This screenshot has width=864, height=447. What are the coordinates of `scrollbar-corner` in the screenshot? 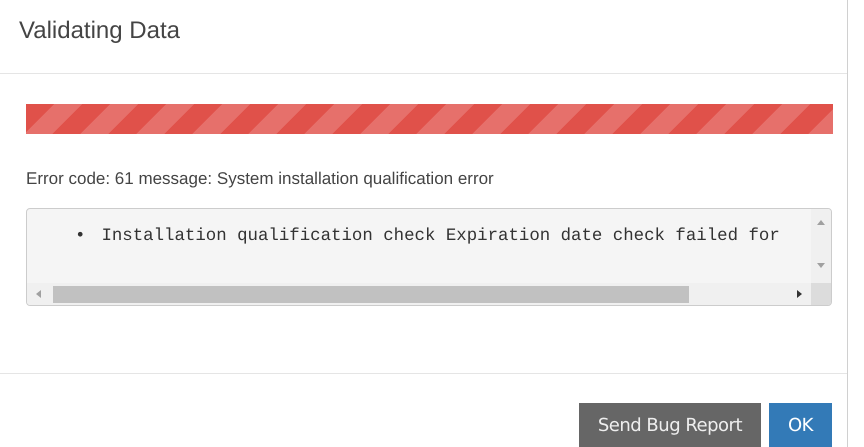 It's located at (821, 294).